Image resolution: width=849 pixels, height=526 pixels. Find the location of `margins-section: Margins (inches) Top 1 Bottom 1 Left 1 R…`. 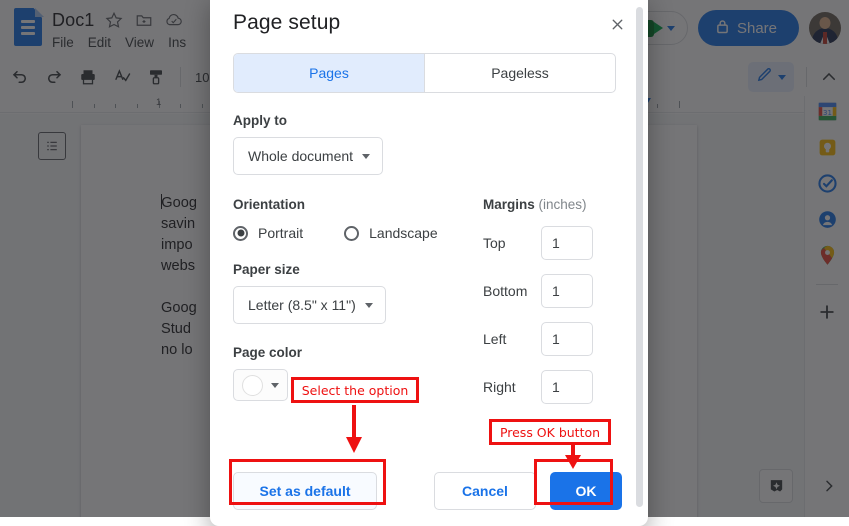

margins-section: Margins (inches) Top 1 Bottom 1 Left 1 R… is located at coordinates (552, 300).